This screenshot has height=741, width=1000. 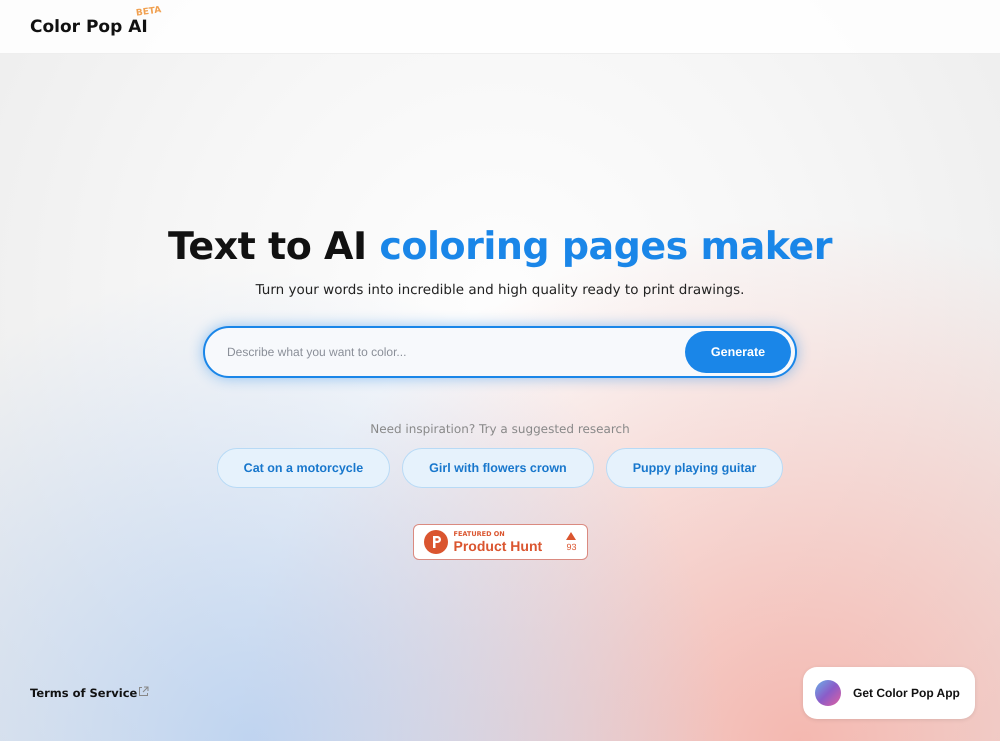 I want to click on get-app-button: Get Color Pop App, so click(x=889, y=693).